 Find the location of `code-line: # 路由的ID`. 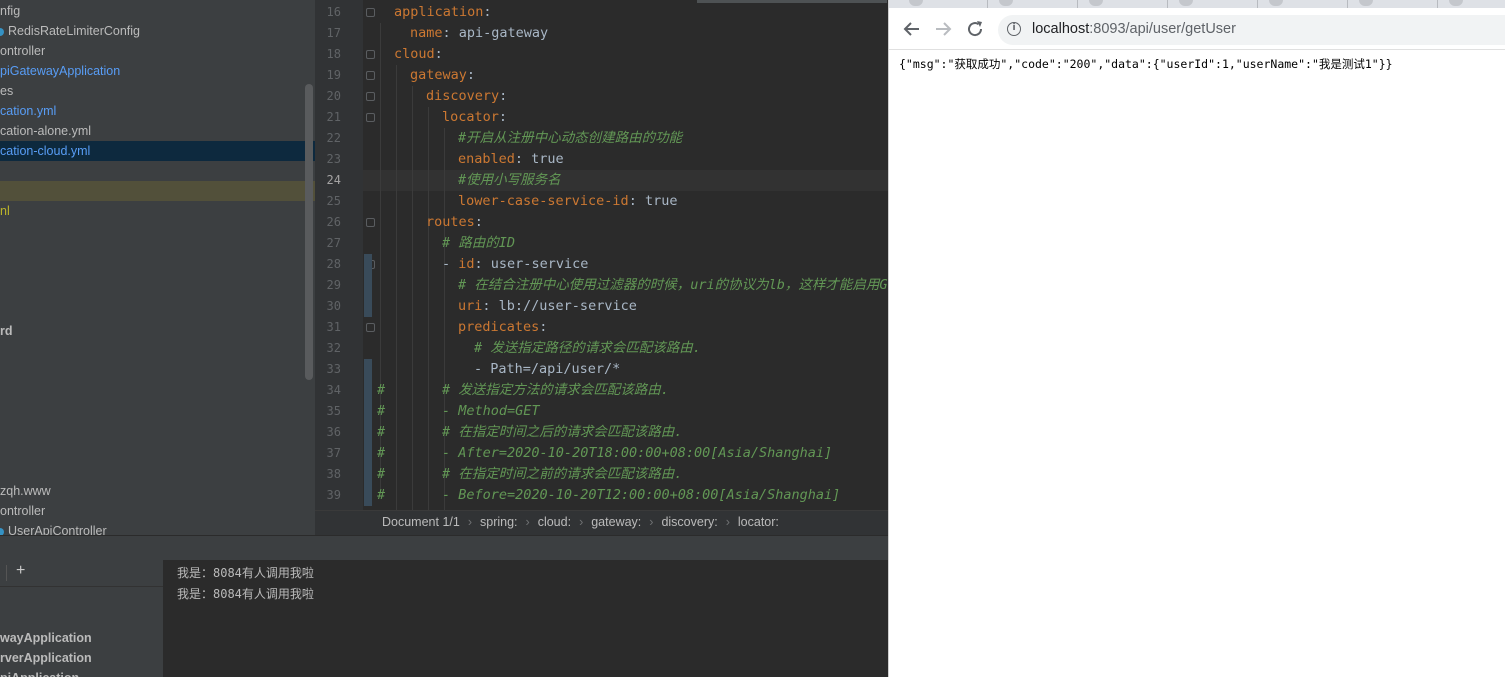

code-line: # 路由的ID is located at coordinates (478, 243).